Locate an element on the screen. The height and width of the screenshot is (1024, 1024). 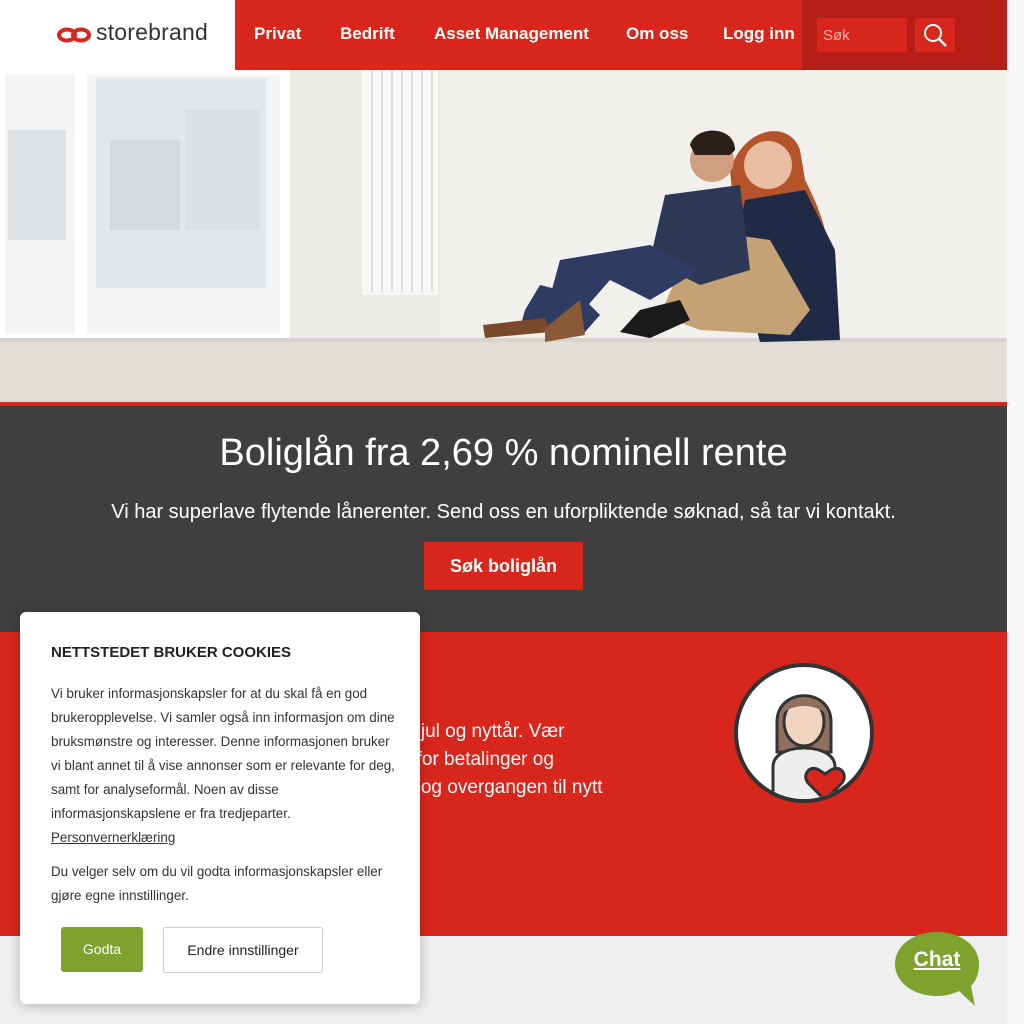
info-text-line: n og overgangen til nytt is located at coordinates (504, 787).